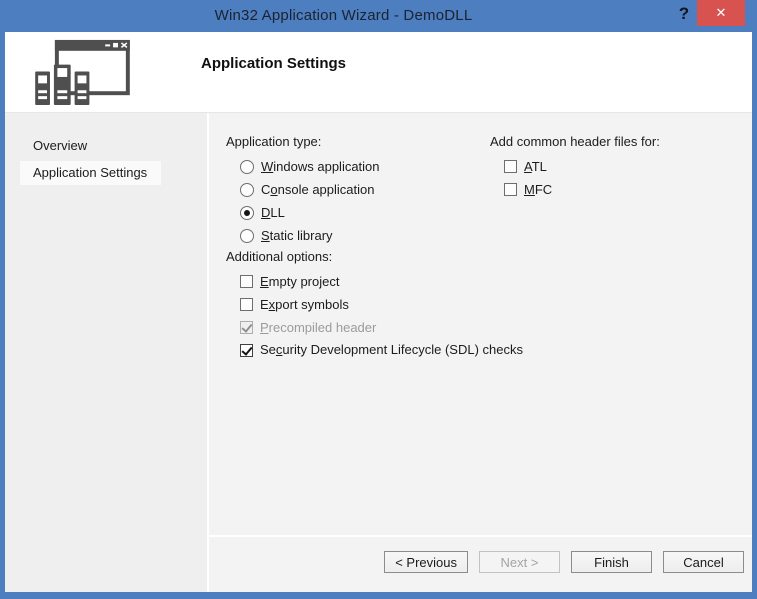  I want to click on application-type-label: Application type:, so click(274, 141).